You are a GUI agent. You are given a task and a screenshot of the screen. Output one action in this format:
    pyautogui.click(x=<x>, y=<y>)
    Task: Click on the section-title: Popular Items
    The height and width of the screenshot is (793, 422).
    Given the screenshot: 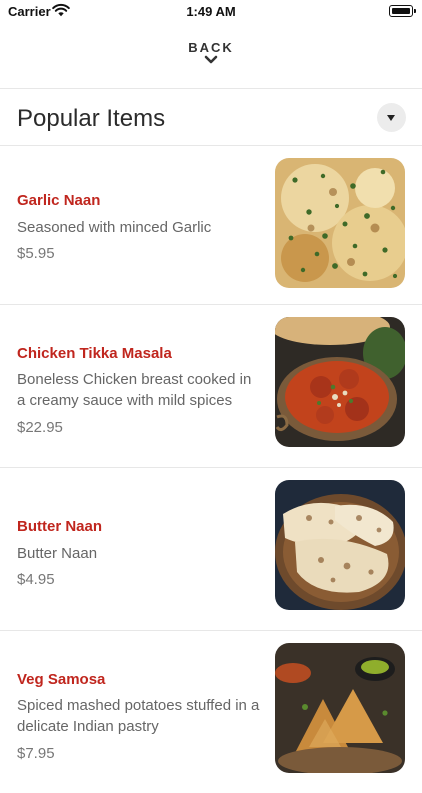 What is the action you would take?
    pyautogui.click(x=91, y=118)
    